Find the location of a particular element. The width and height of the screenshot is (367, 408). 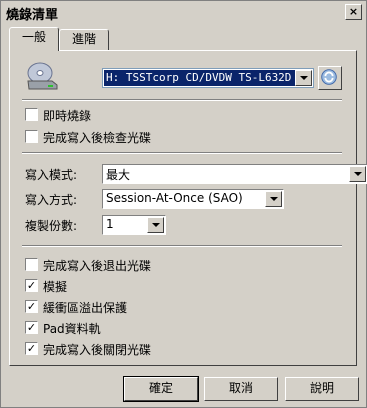

checkbox-label: 即時燒錄 is located at coordinates (67, 116).